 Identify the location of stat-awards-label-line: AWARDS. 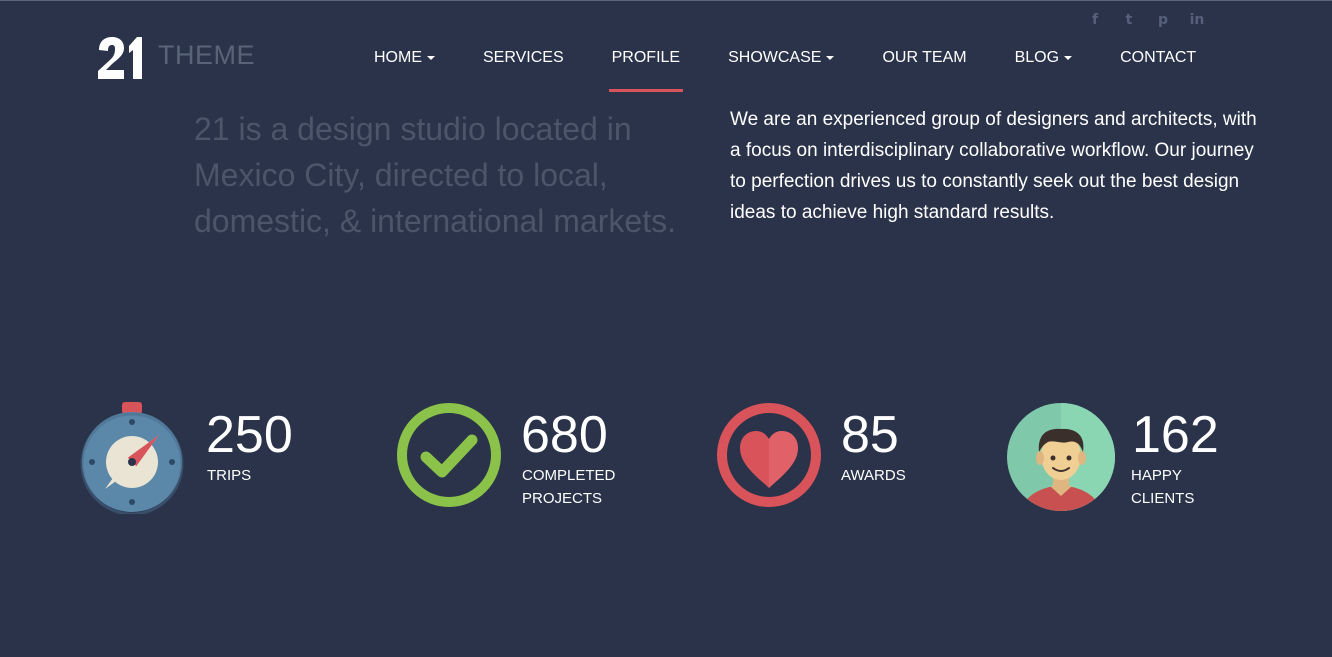
(873, 475).